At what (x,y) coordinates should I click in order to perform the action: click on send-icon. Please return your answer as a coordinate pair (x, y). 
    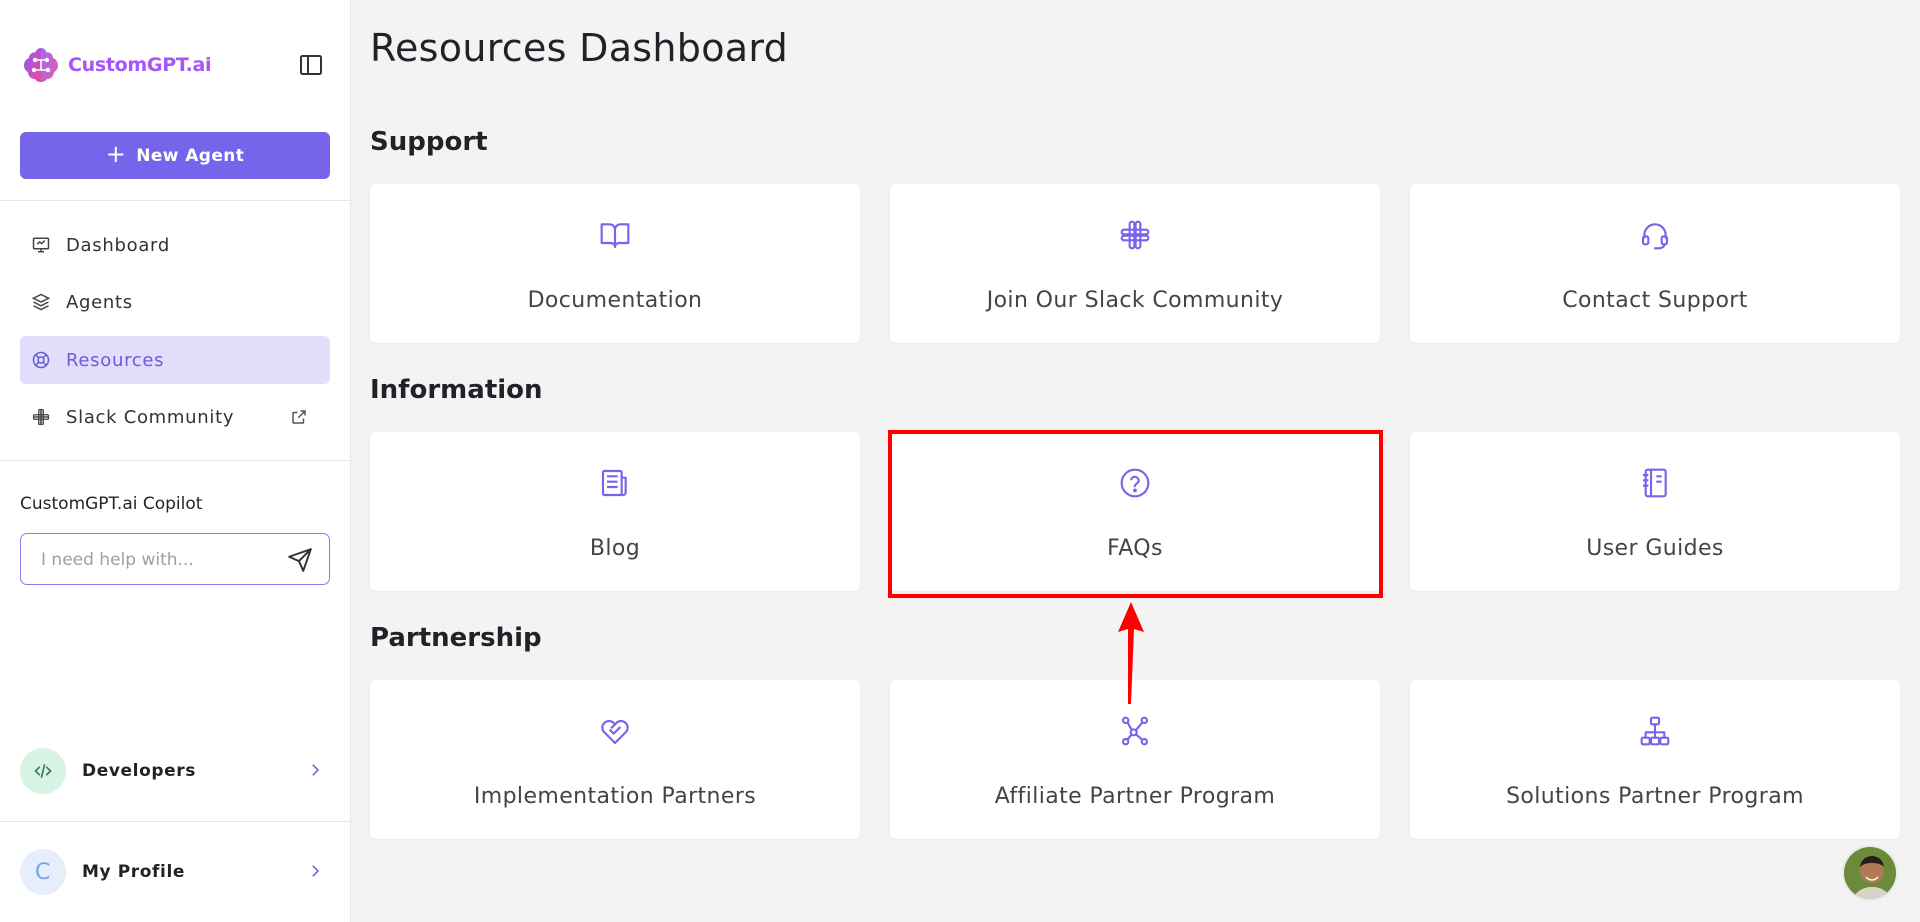
    Looking at the image, I should click on (300, 560).